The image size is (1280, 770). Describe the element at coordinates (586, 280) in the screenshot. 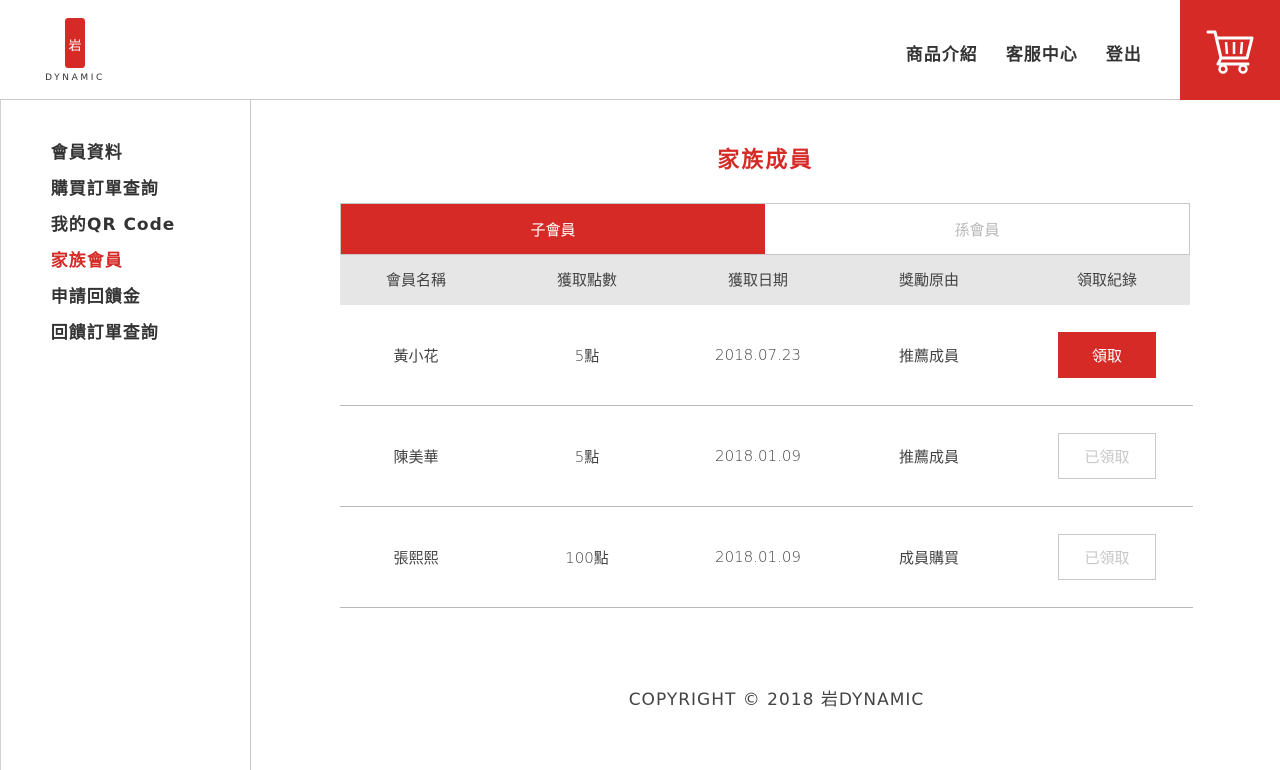

I see `column-header-points: 獲取點數` at that location.